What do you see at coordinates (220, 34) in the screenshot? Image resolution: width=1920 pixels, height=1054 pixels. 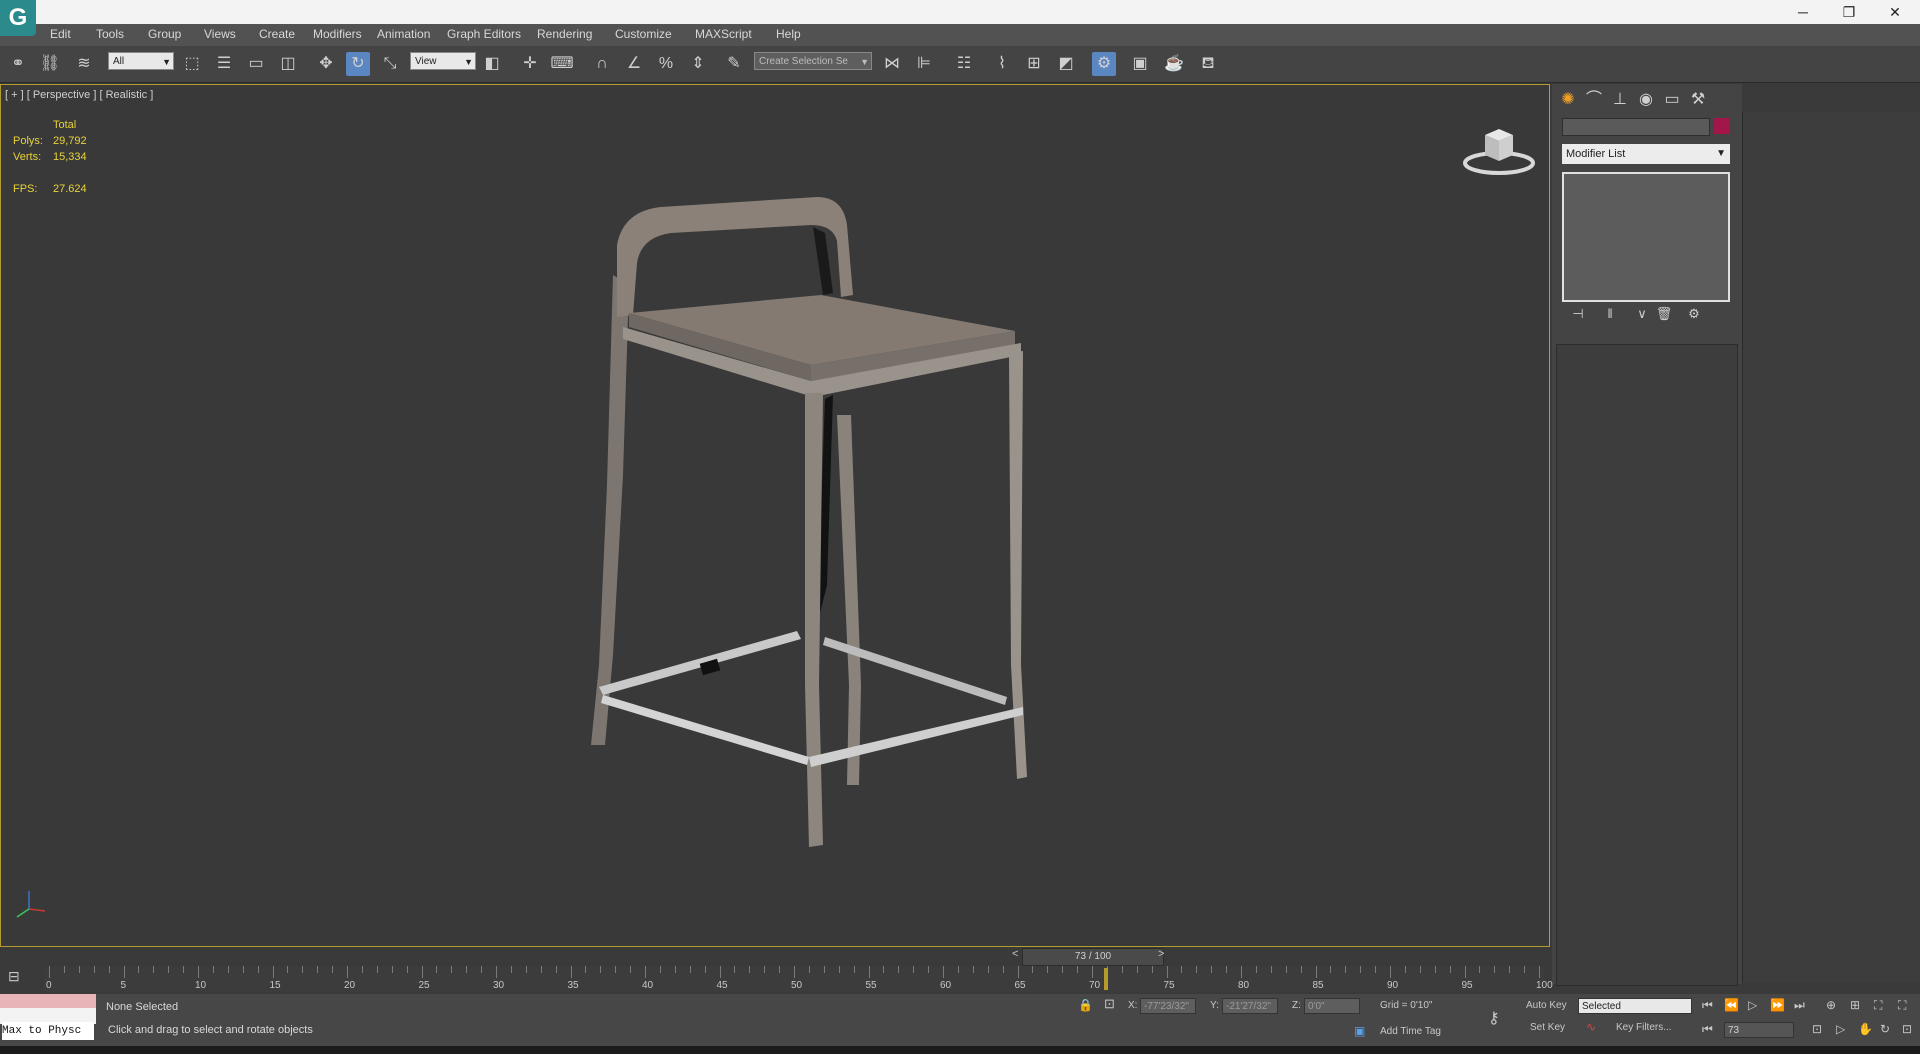 I see `menu-views: Views` at bounding box center [220, 34].